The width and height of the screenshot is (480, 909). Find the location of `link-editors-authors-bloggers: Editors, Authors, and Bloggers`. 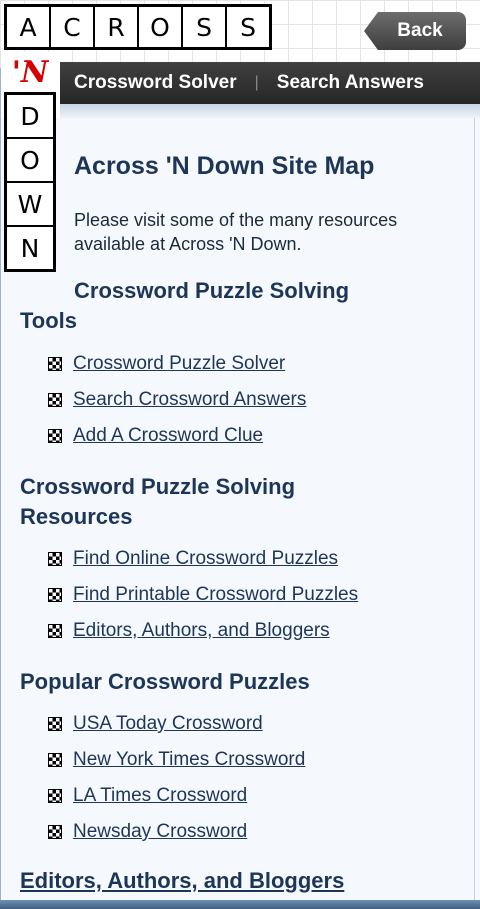

link-editors-authors-bloggers: Editors, Authors, and Bloggers is located at coordinates (201, 631).